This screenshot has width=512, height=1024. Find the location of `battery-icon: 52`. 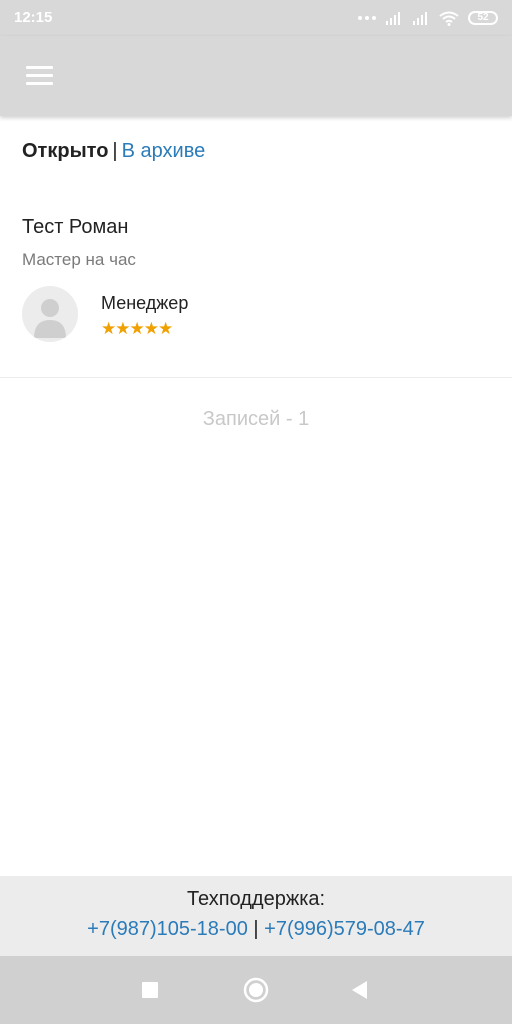

battery-icon: 52 is located at coordinates (483, 18).